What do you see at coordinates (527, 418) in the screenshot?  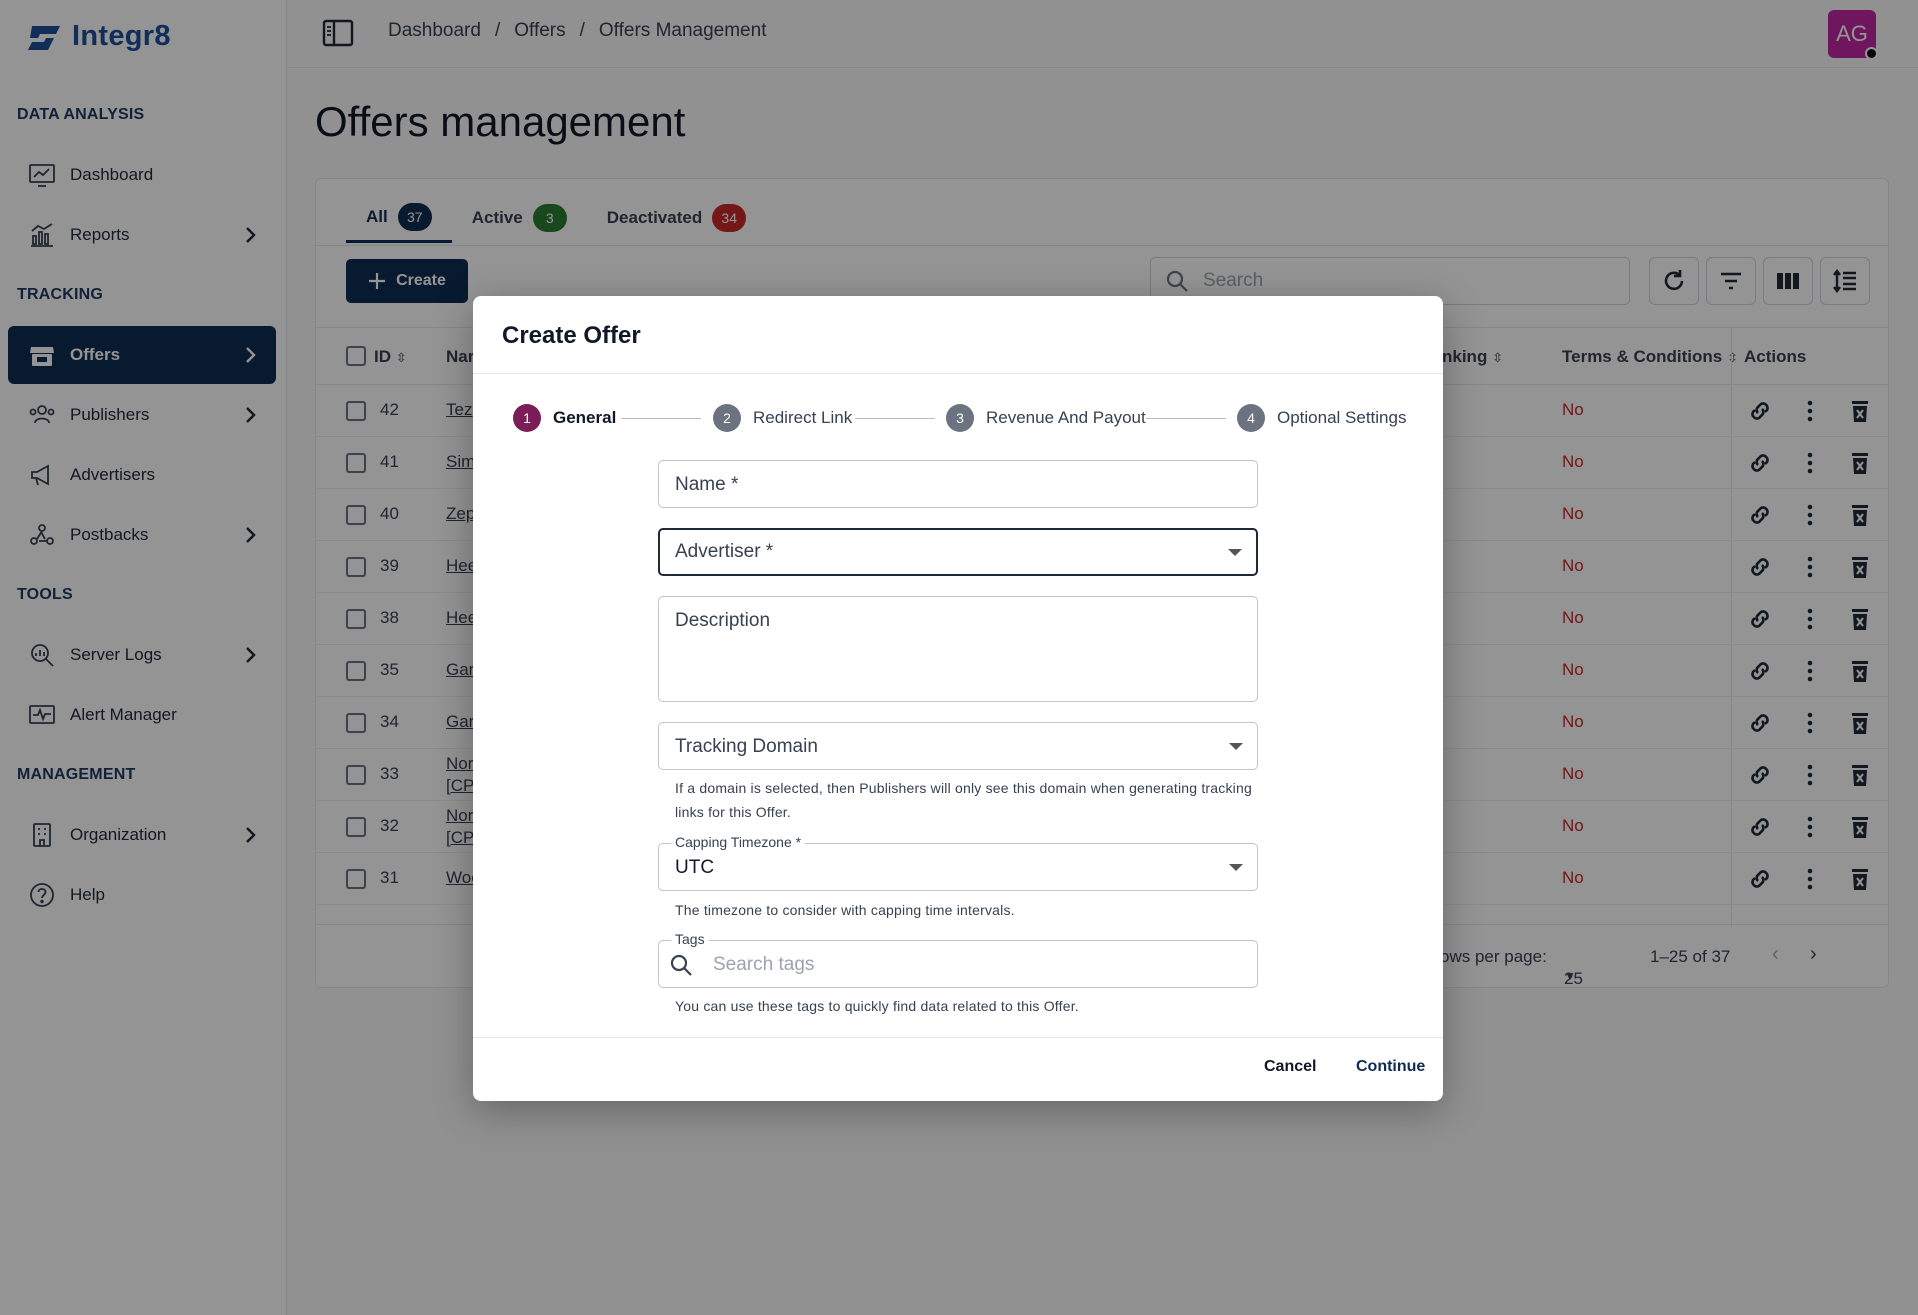 I see `step-number: 1` at bounding box center [527, 418].